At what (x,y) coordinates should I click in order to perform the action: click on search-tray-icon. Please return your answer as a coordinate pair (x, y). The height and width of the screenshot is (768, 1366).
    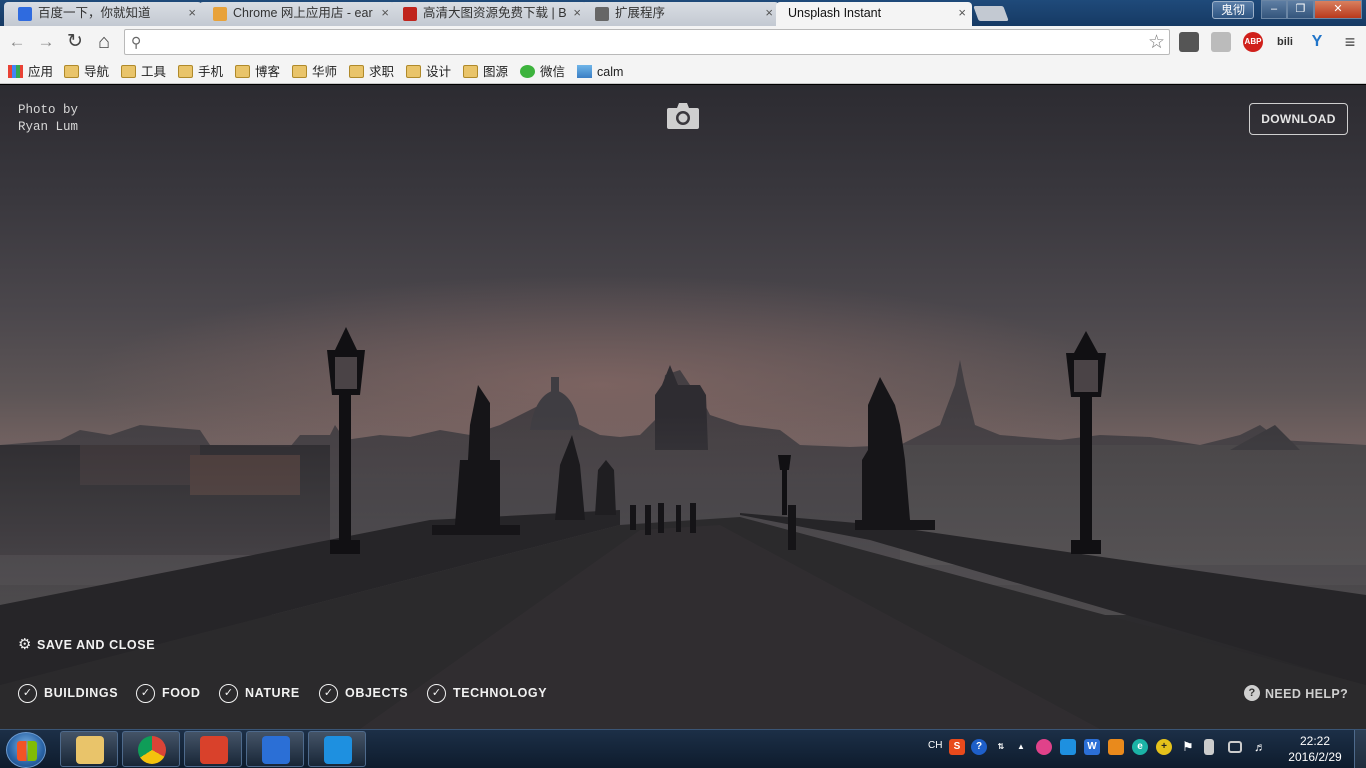
    Looking at the image, I should click on (1116, 747).